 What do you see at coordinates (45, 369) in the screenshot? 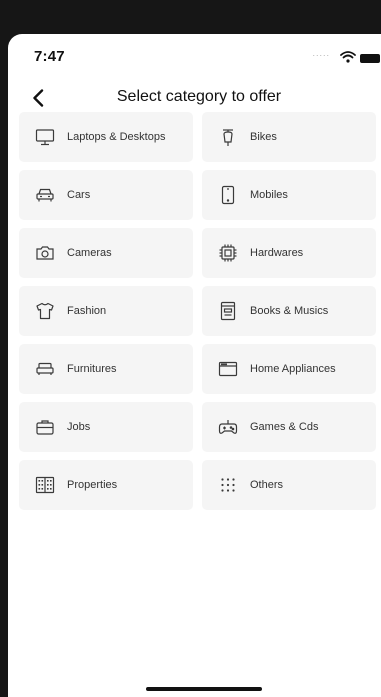
I see `sofa-icon` at bounding box center [45, 369].